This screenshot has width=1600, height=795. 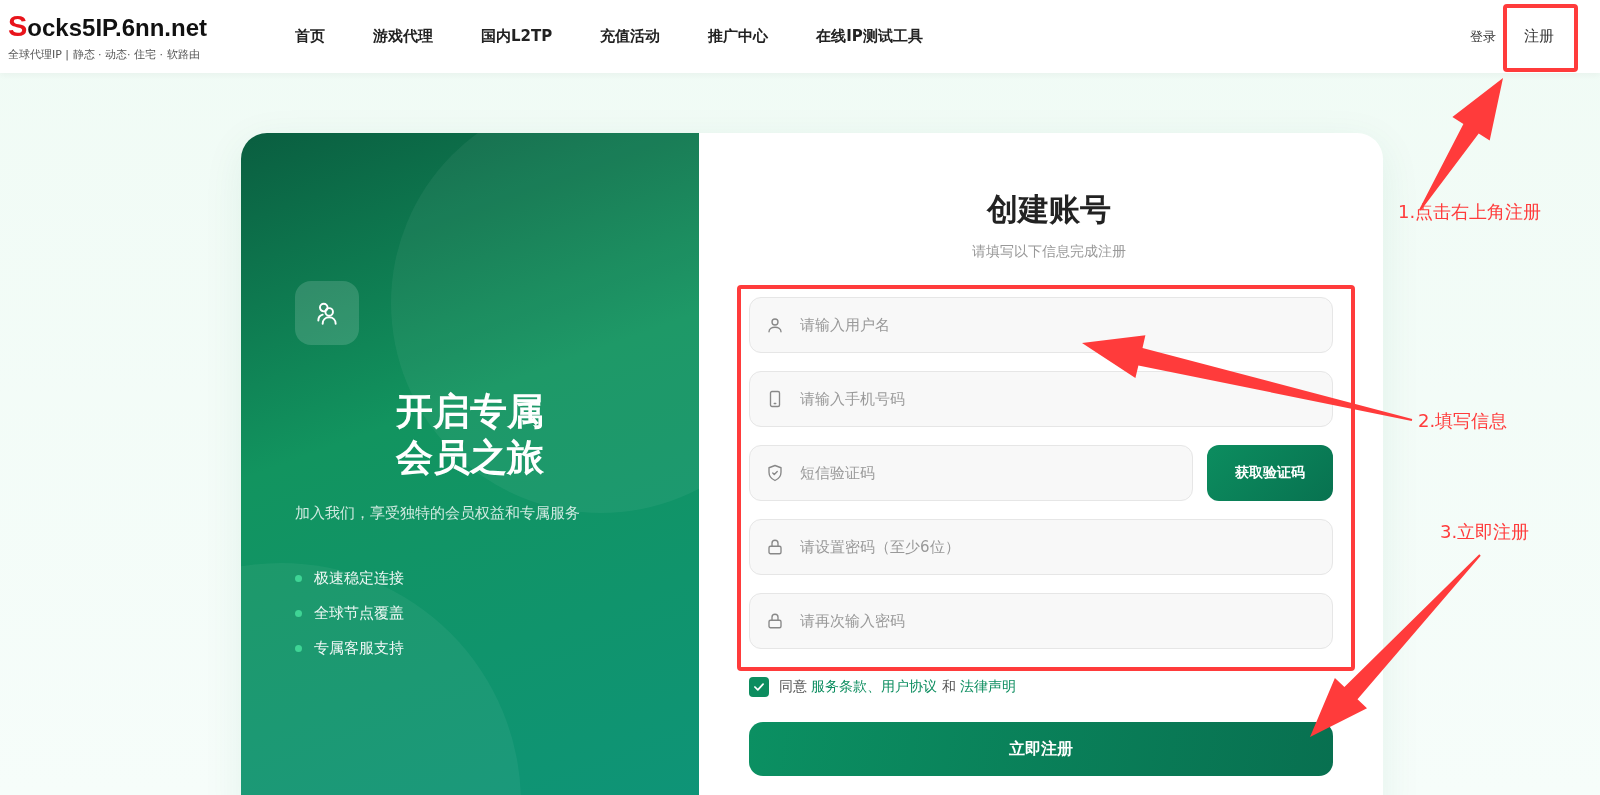 What do you see at coordinates (359, 613) in the screenshot?
I see `feature-text: 全球节点覆盖` at bounding box center [359, 613].